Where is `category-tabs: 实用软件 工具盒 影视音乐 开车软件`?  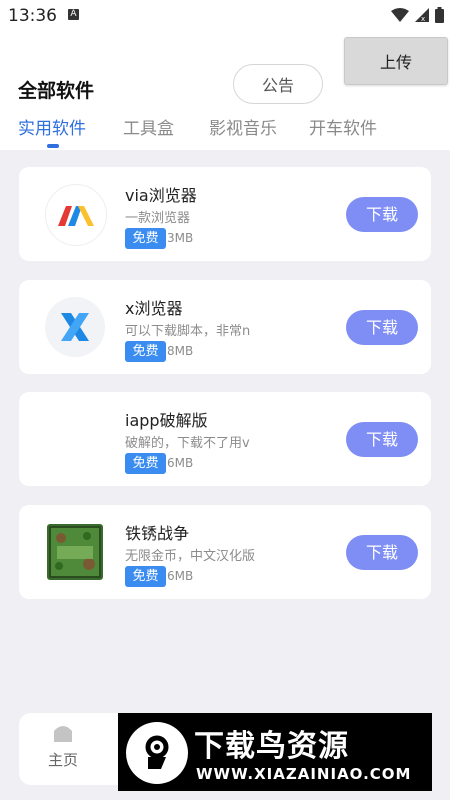
category-tabs: 实用软件 工具盒 影视音乐 开车软件 is located at coordinates (225, 132).